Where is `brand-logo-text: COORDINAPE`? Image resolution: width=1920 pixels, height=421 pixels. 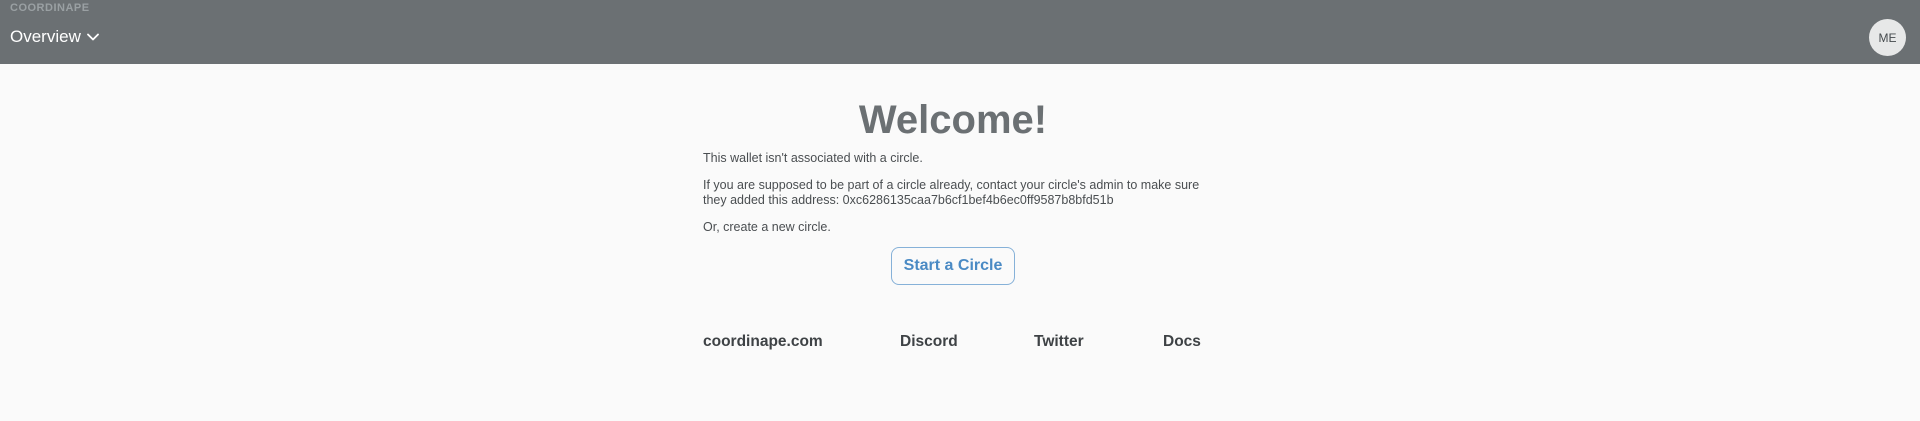 brand-logo-text: COORDINAPE is located at coordinates (50, 8).